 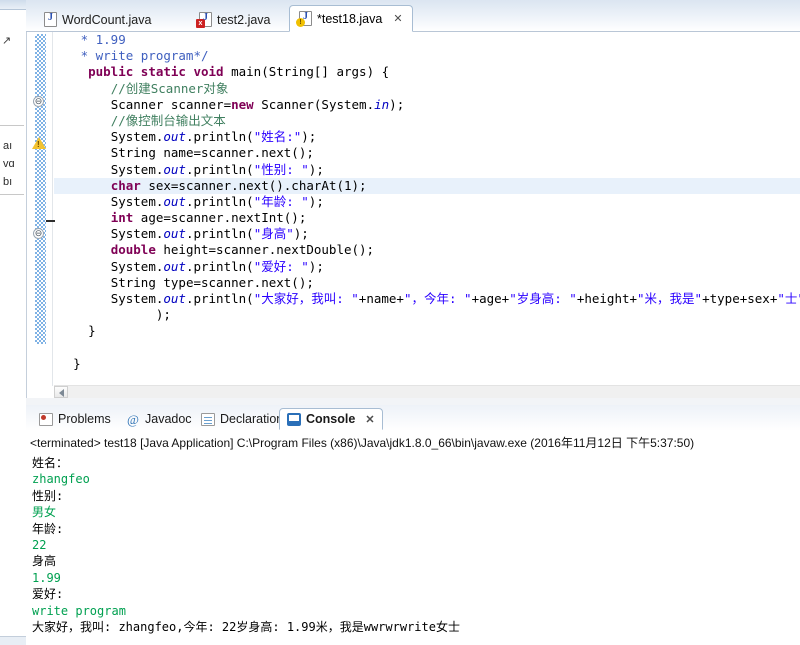 What do you see at coordinates (61, 479) in the screenshot?
I see `console-line: zhangfeo` at bounding box center [61, 479].